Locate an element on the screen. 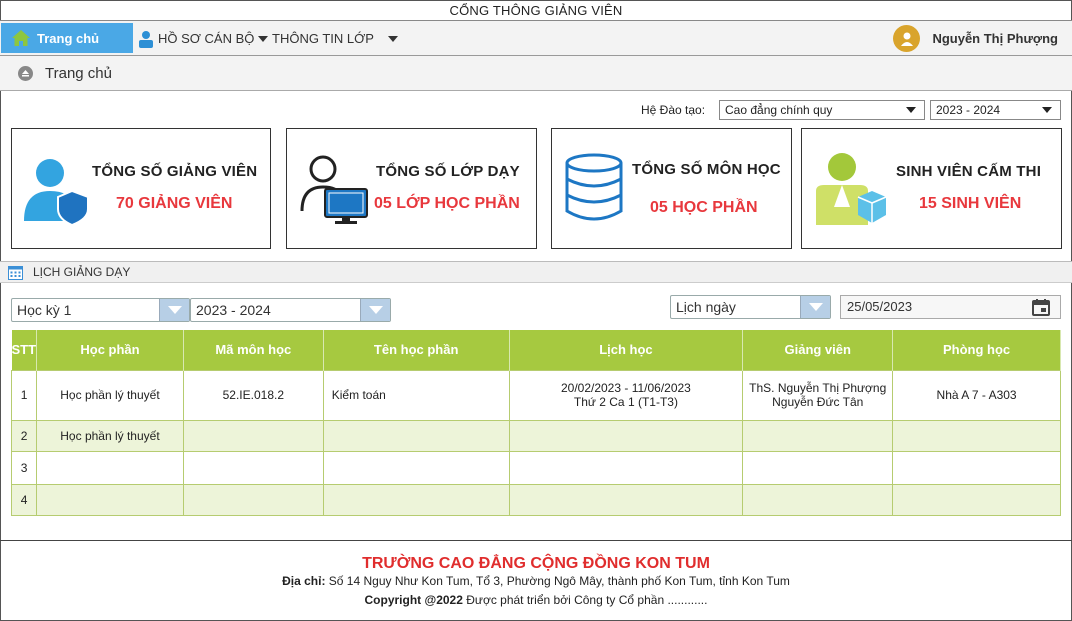  database-icon is located at coordinates (594, 187).